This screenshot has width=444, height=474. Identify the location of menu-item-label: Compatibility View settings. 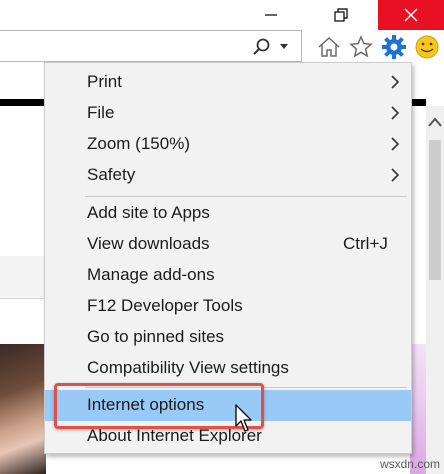
(188, 367).